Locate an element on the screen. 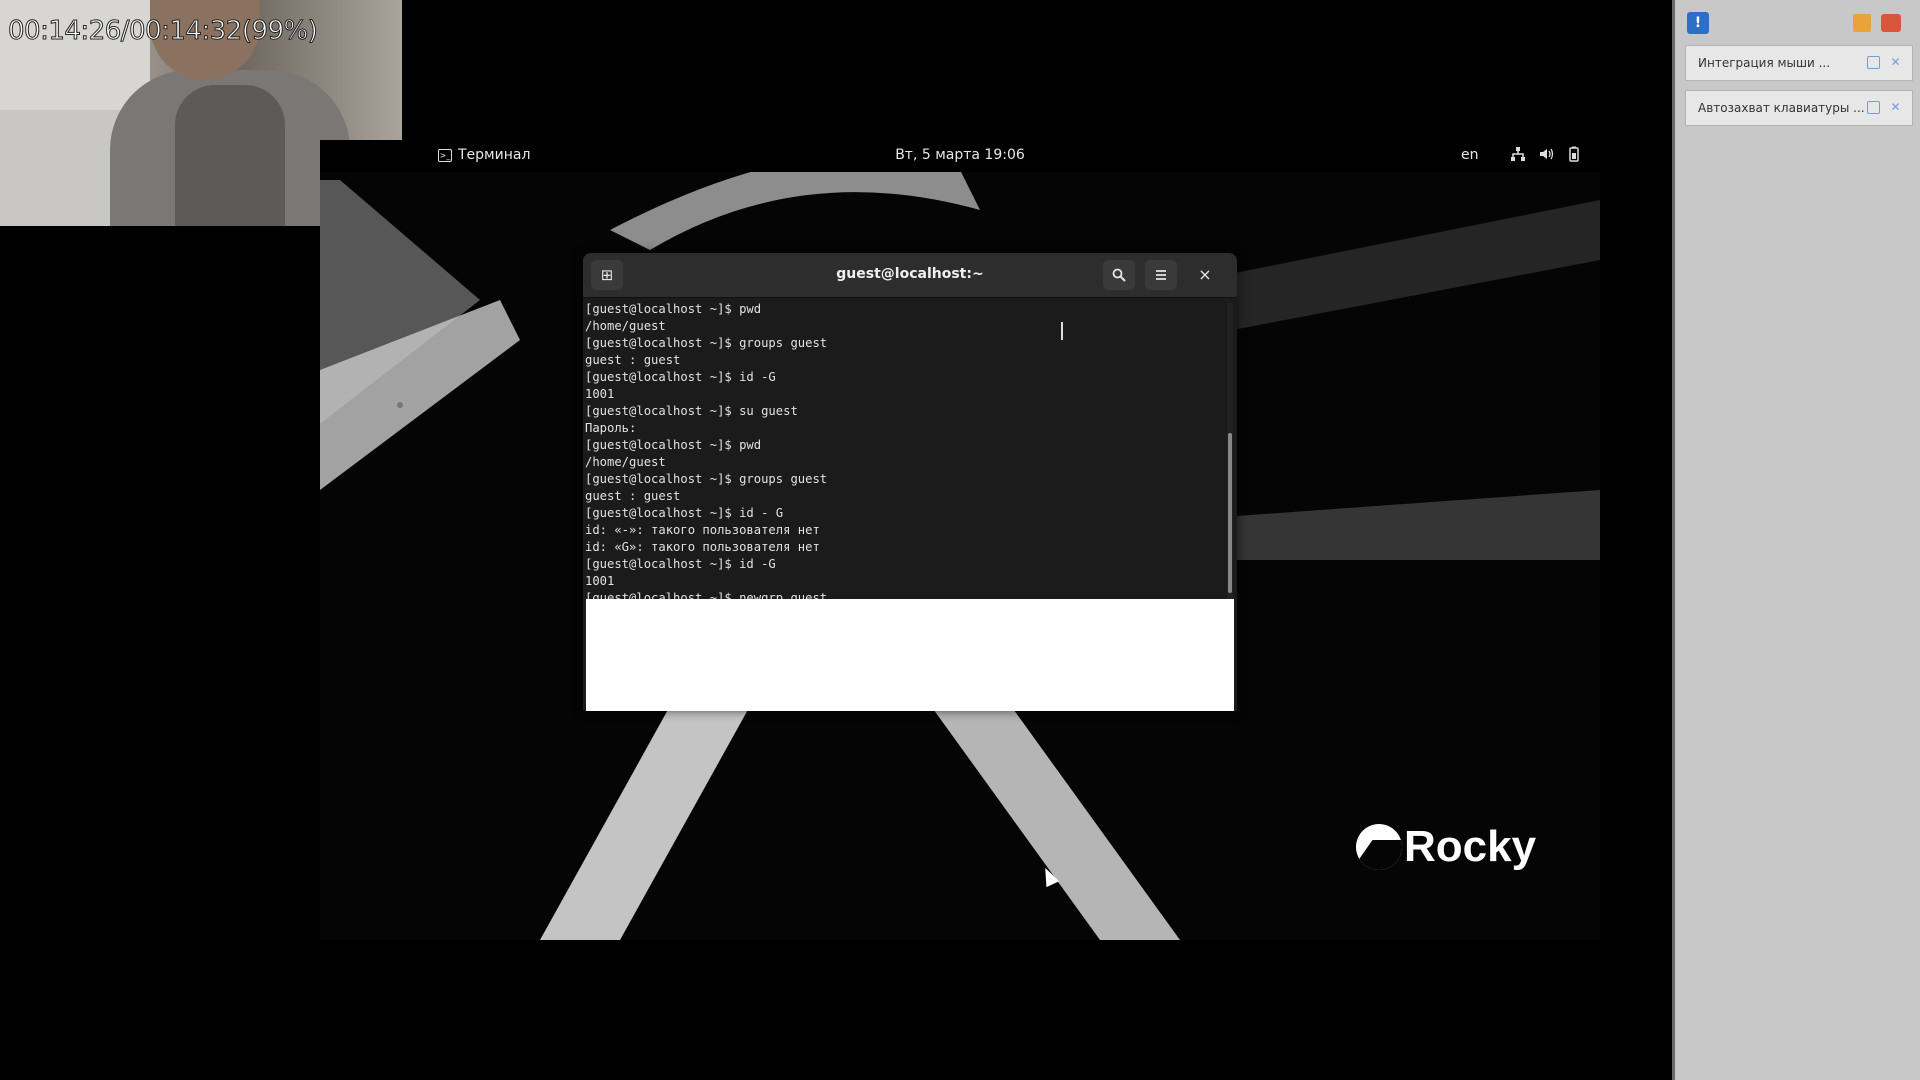  terminal-line: id: «G»: такого пользователя нет is located at coordinates (702, 547).